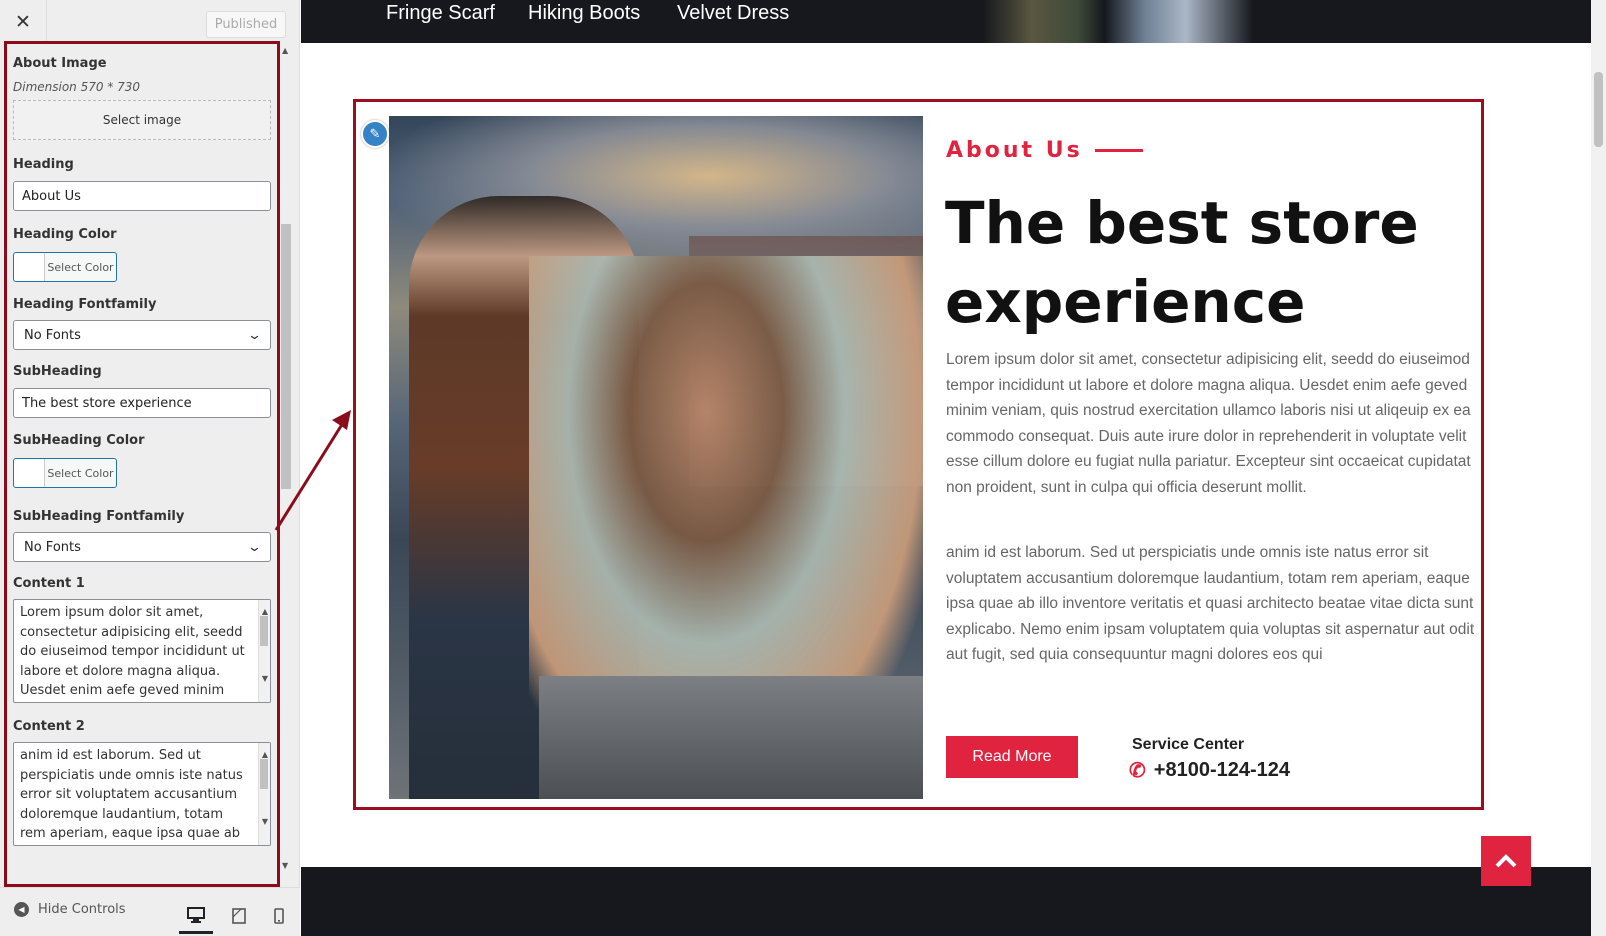 The height and width of the screenshot is (936, 1606). I want to click on about-subheading: The best store experience, so click(1182, 262).